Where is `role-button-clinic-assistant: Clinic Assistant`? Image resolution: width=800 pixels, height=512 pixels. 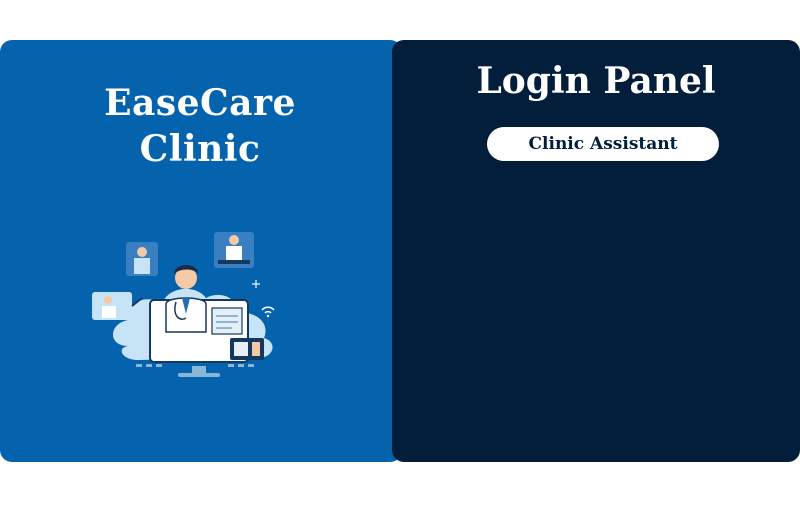
role-button-clinic-assistant: Clinic Assistant is located at coordinates (603, 144).